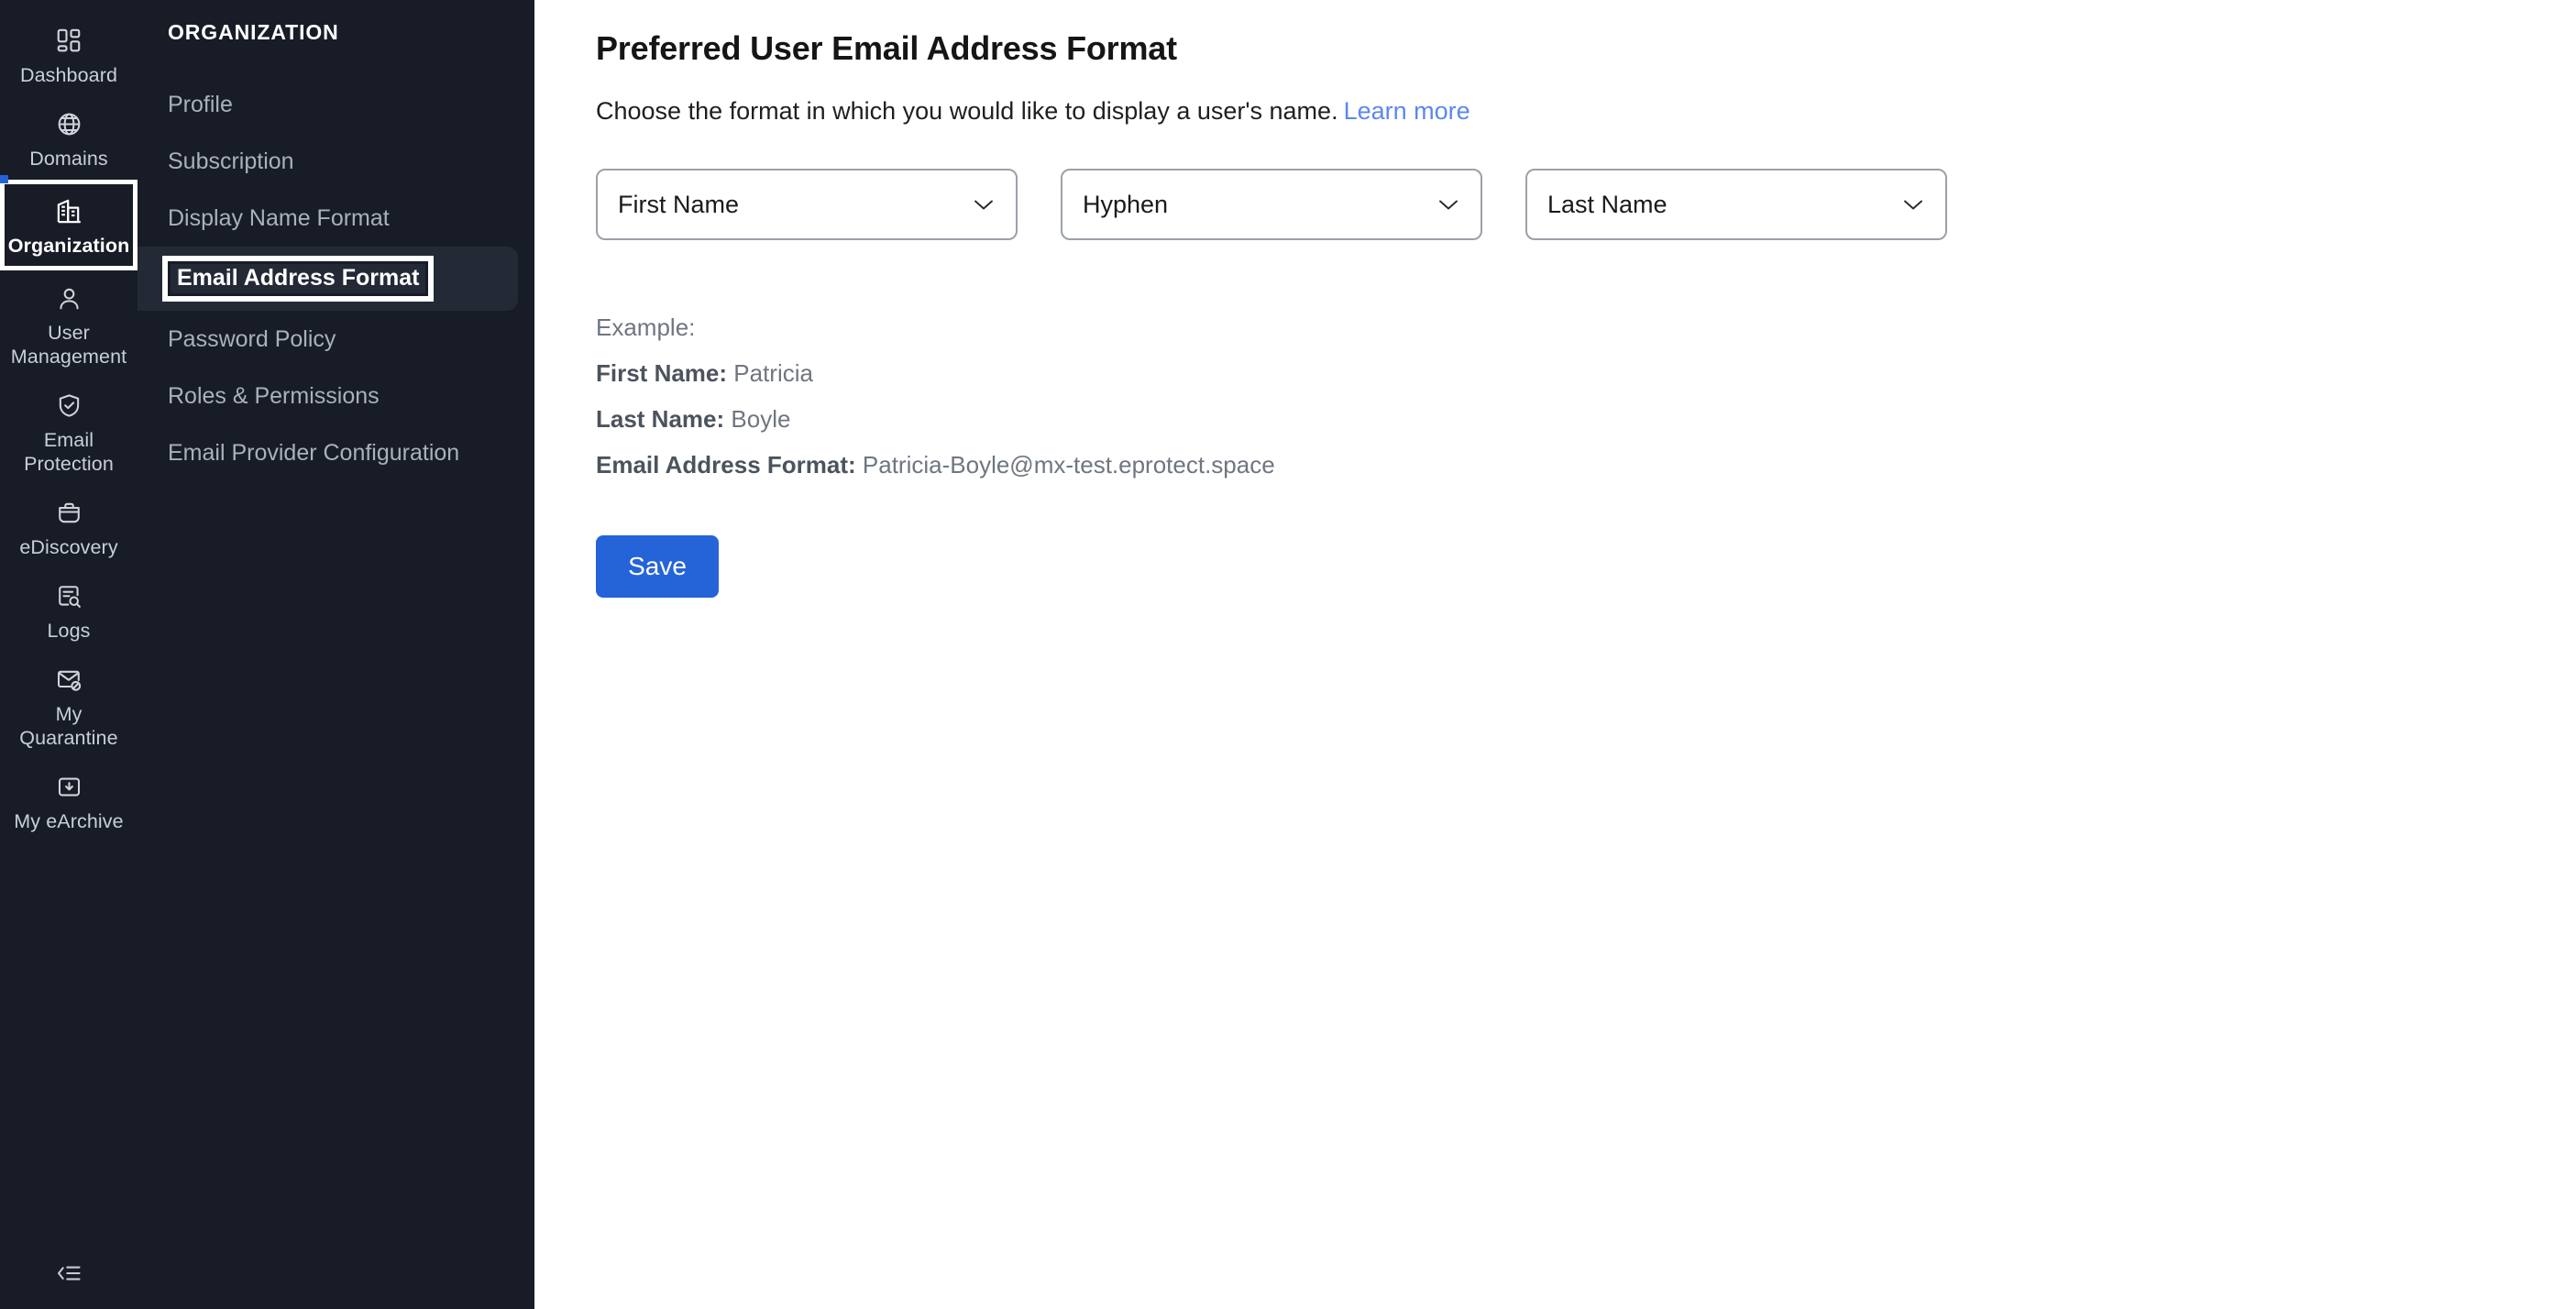  I want to click on building-icon, so click(68, 211).